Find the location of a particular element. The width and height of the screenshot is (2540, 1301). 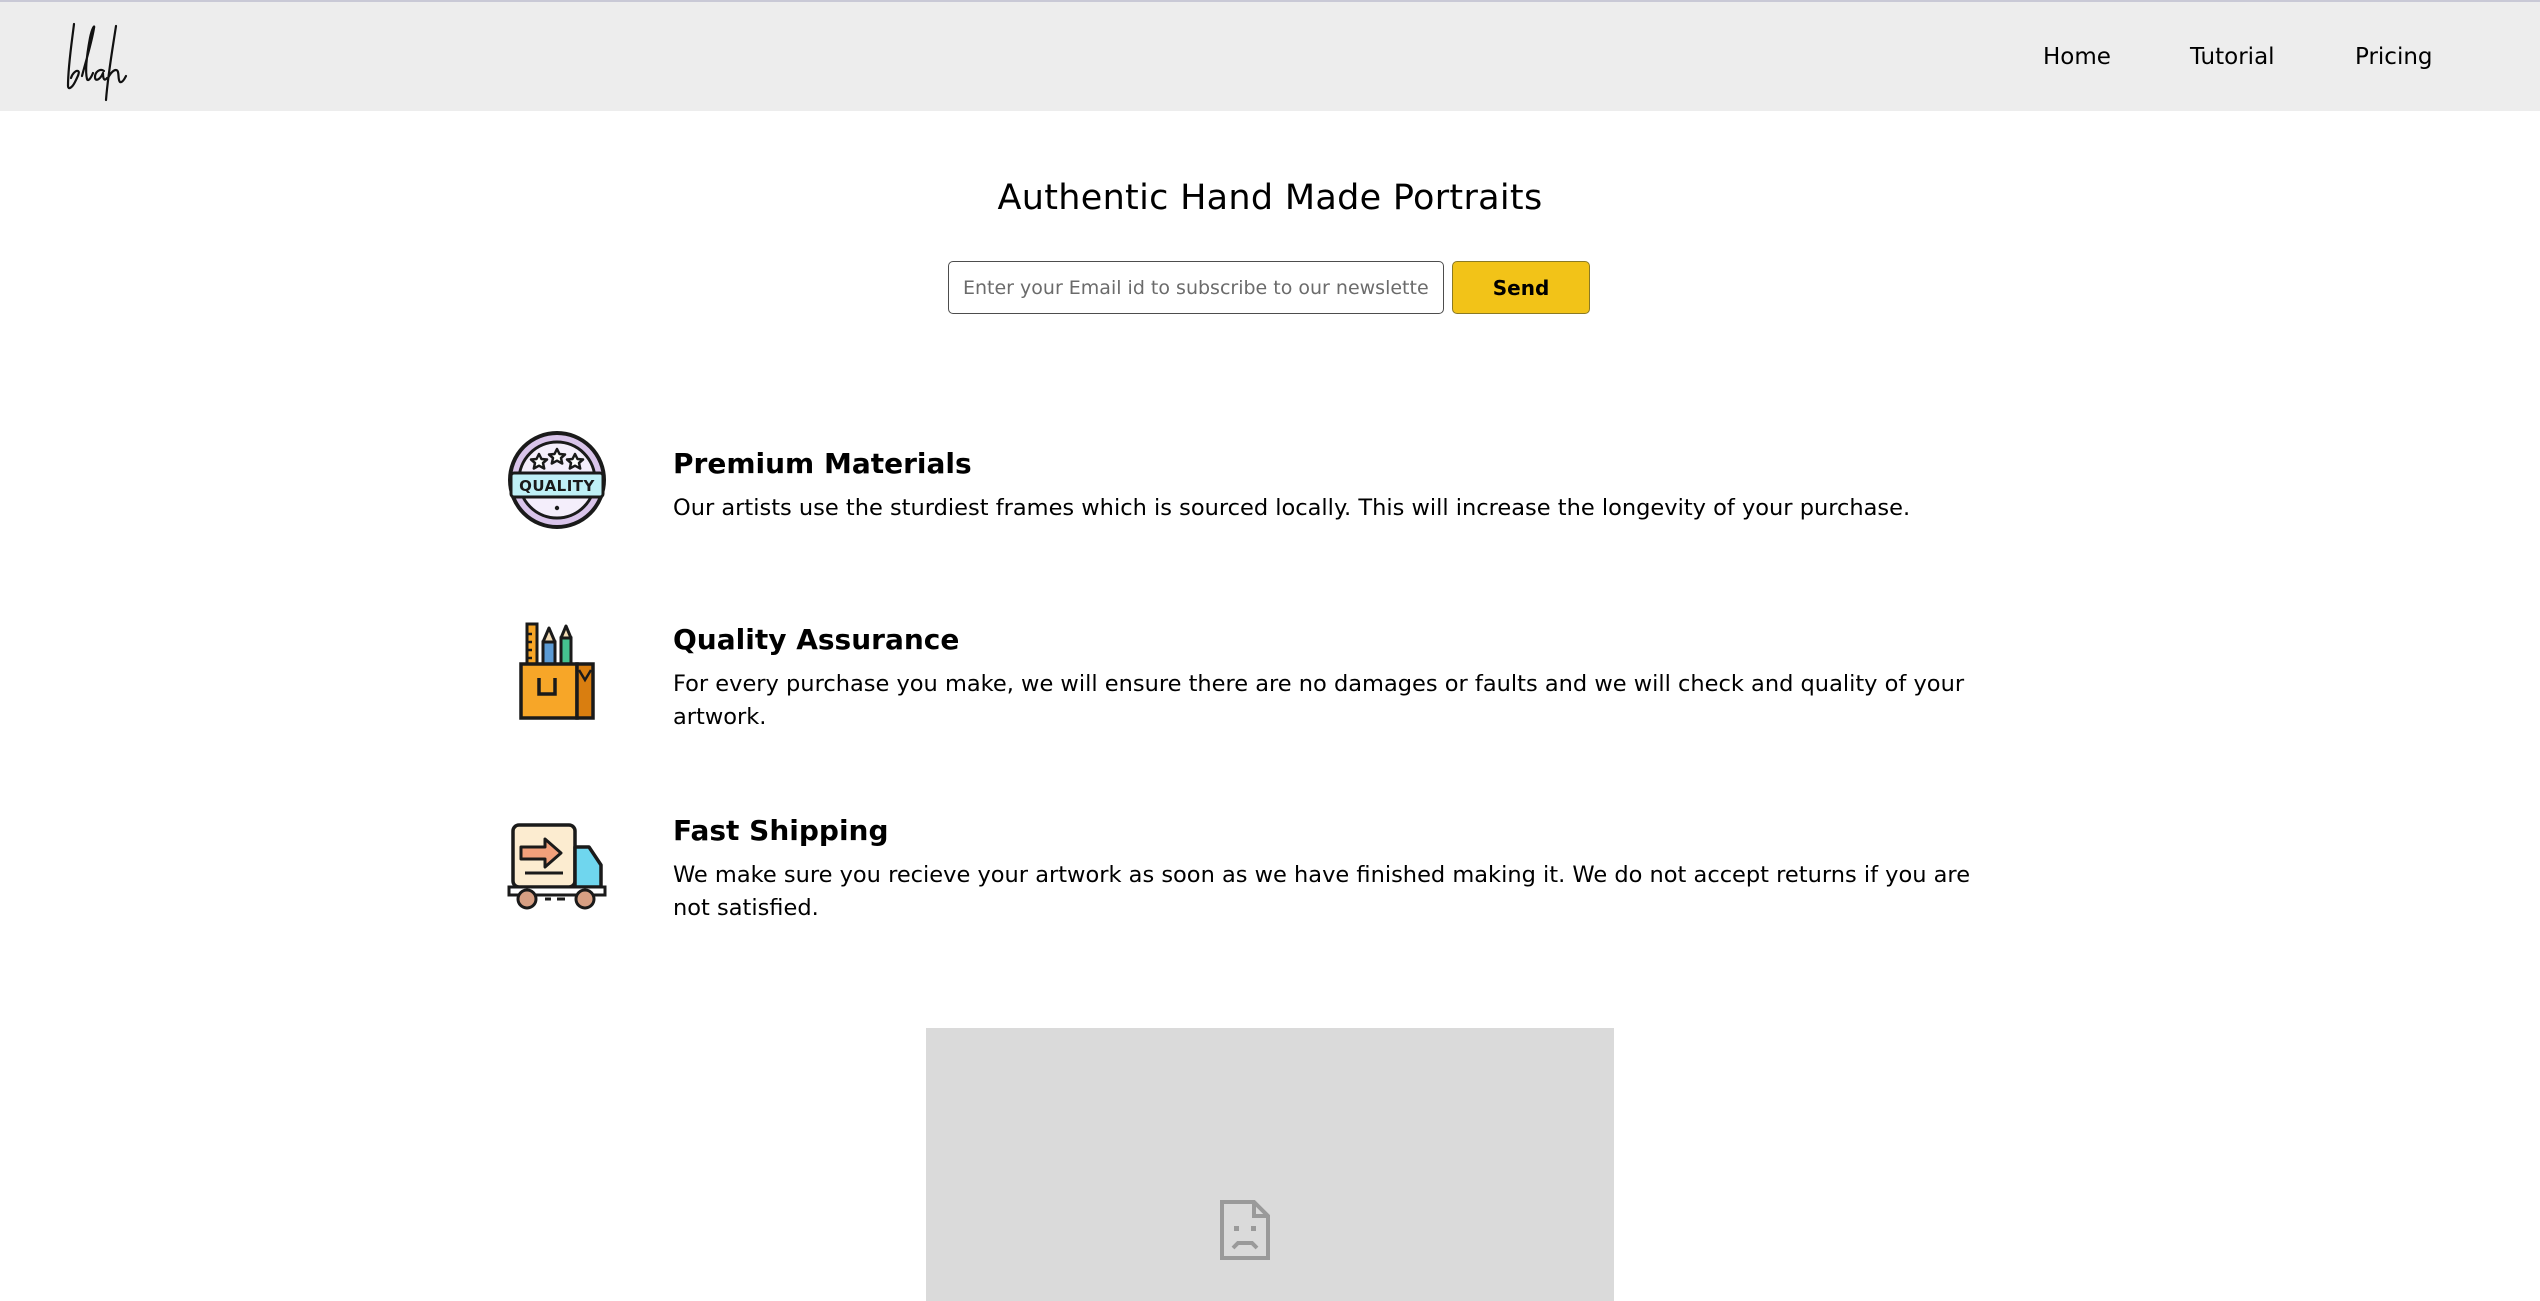

nav-link-pricing: Pricing is located at coordinates (2394, 57).